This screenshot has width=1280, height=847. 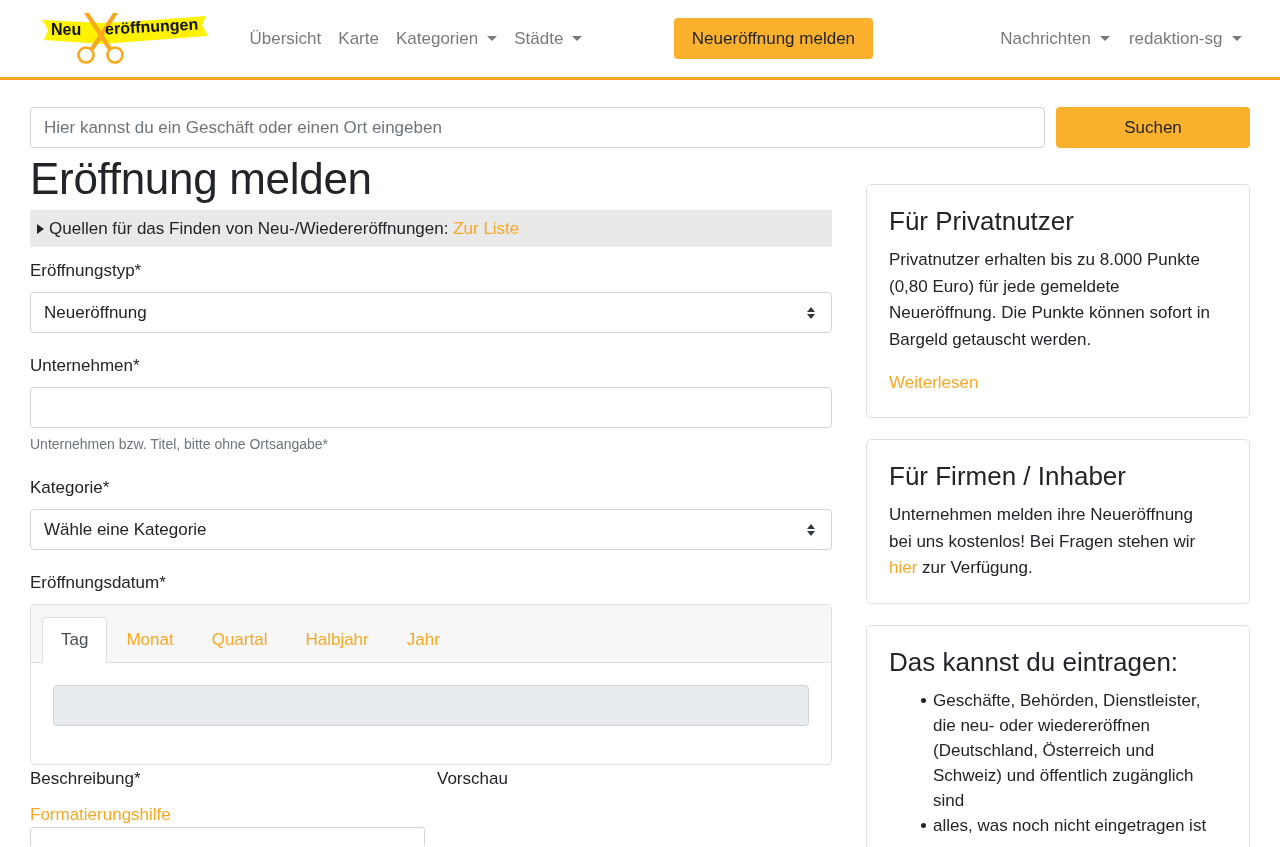 What do you see at coordinates (285, 38) in the screenshot?
I see `nav-link: Übersicht` at bounding box center [285, 38].